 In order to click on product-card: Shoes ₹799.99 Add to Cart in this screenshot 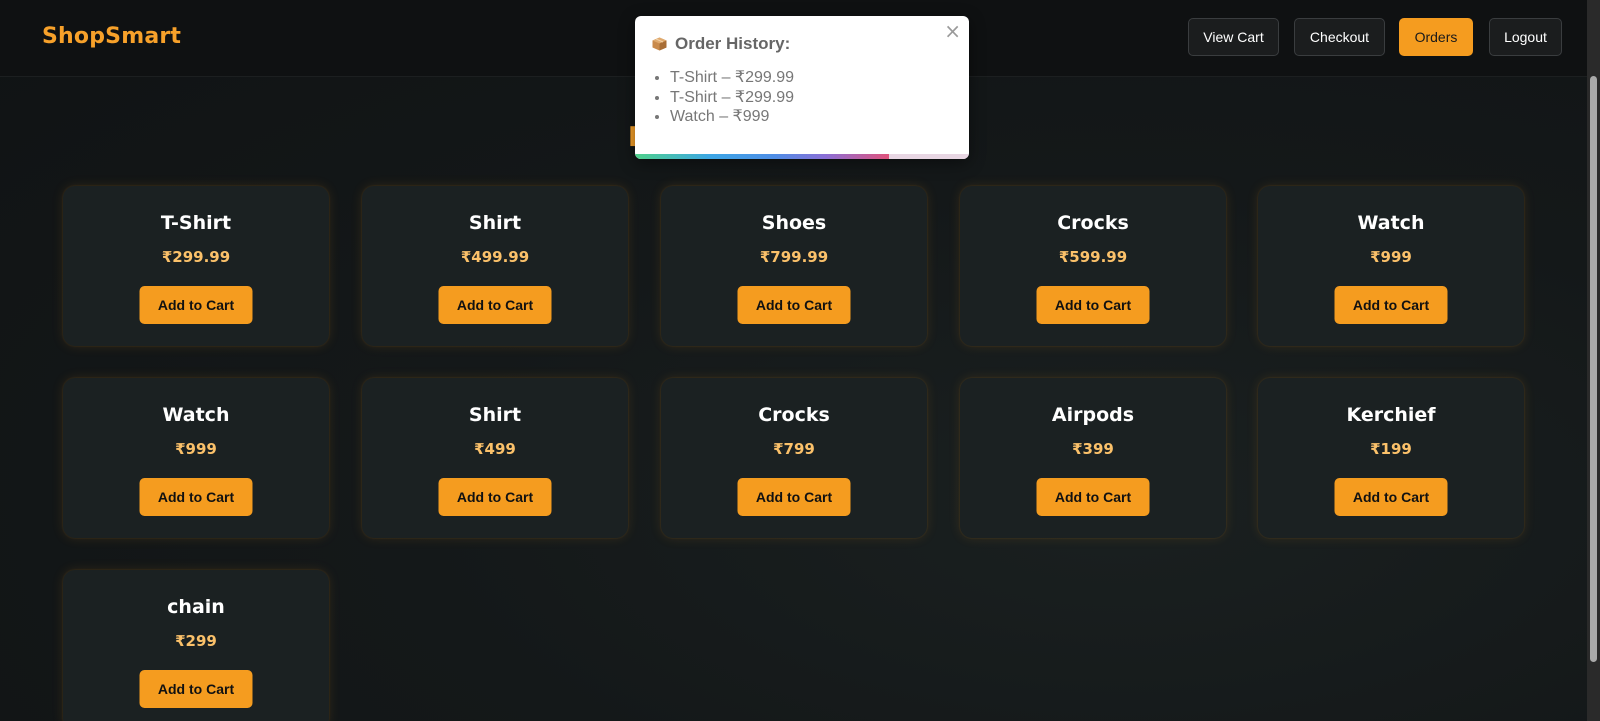, I will do `click(794, 266)`.